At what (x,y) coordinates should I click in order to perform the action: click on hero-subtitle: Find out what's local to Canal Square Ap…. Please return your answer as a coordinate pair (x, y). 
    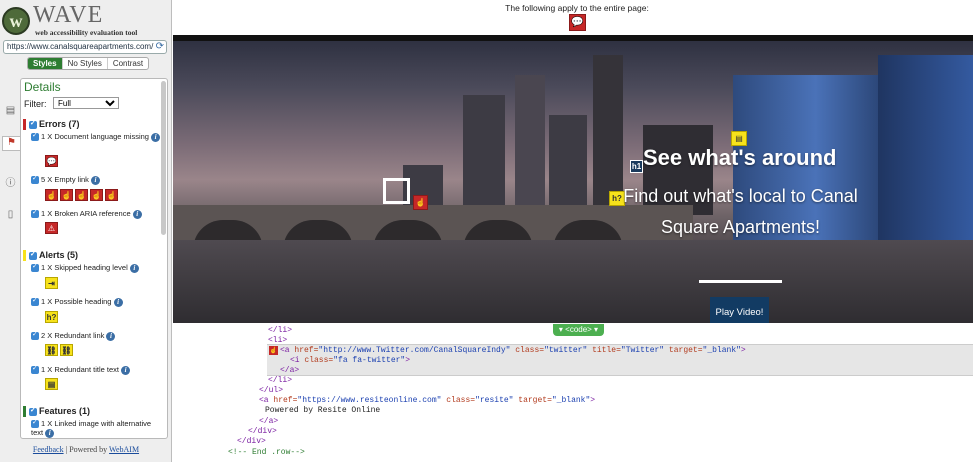
    Looking at the image, I should click on (740, 211).